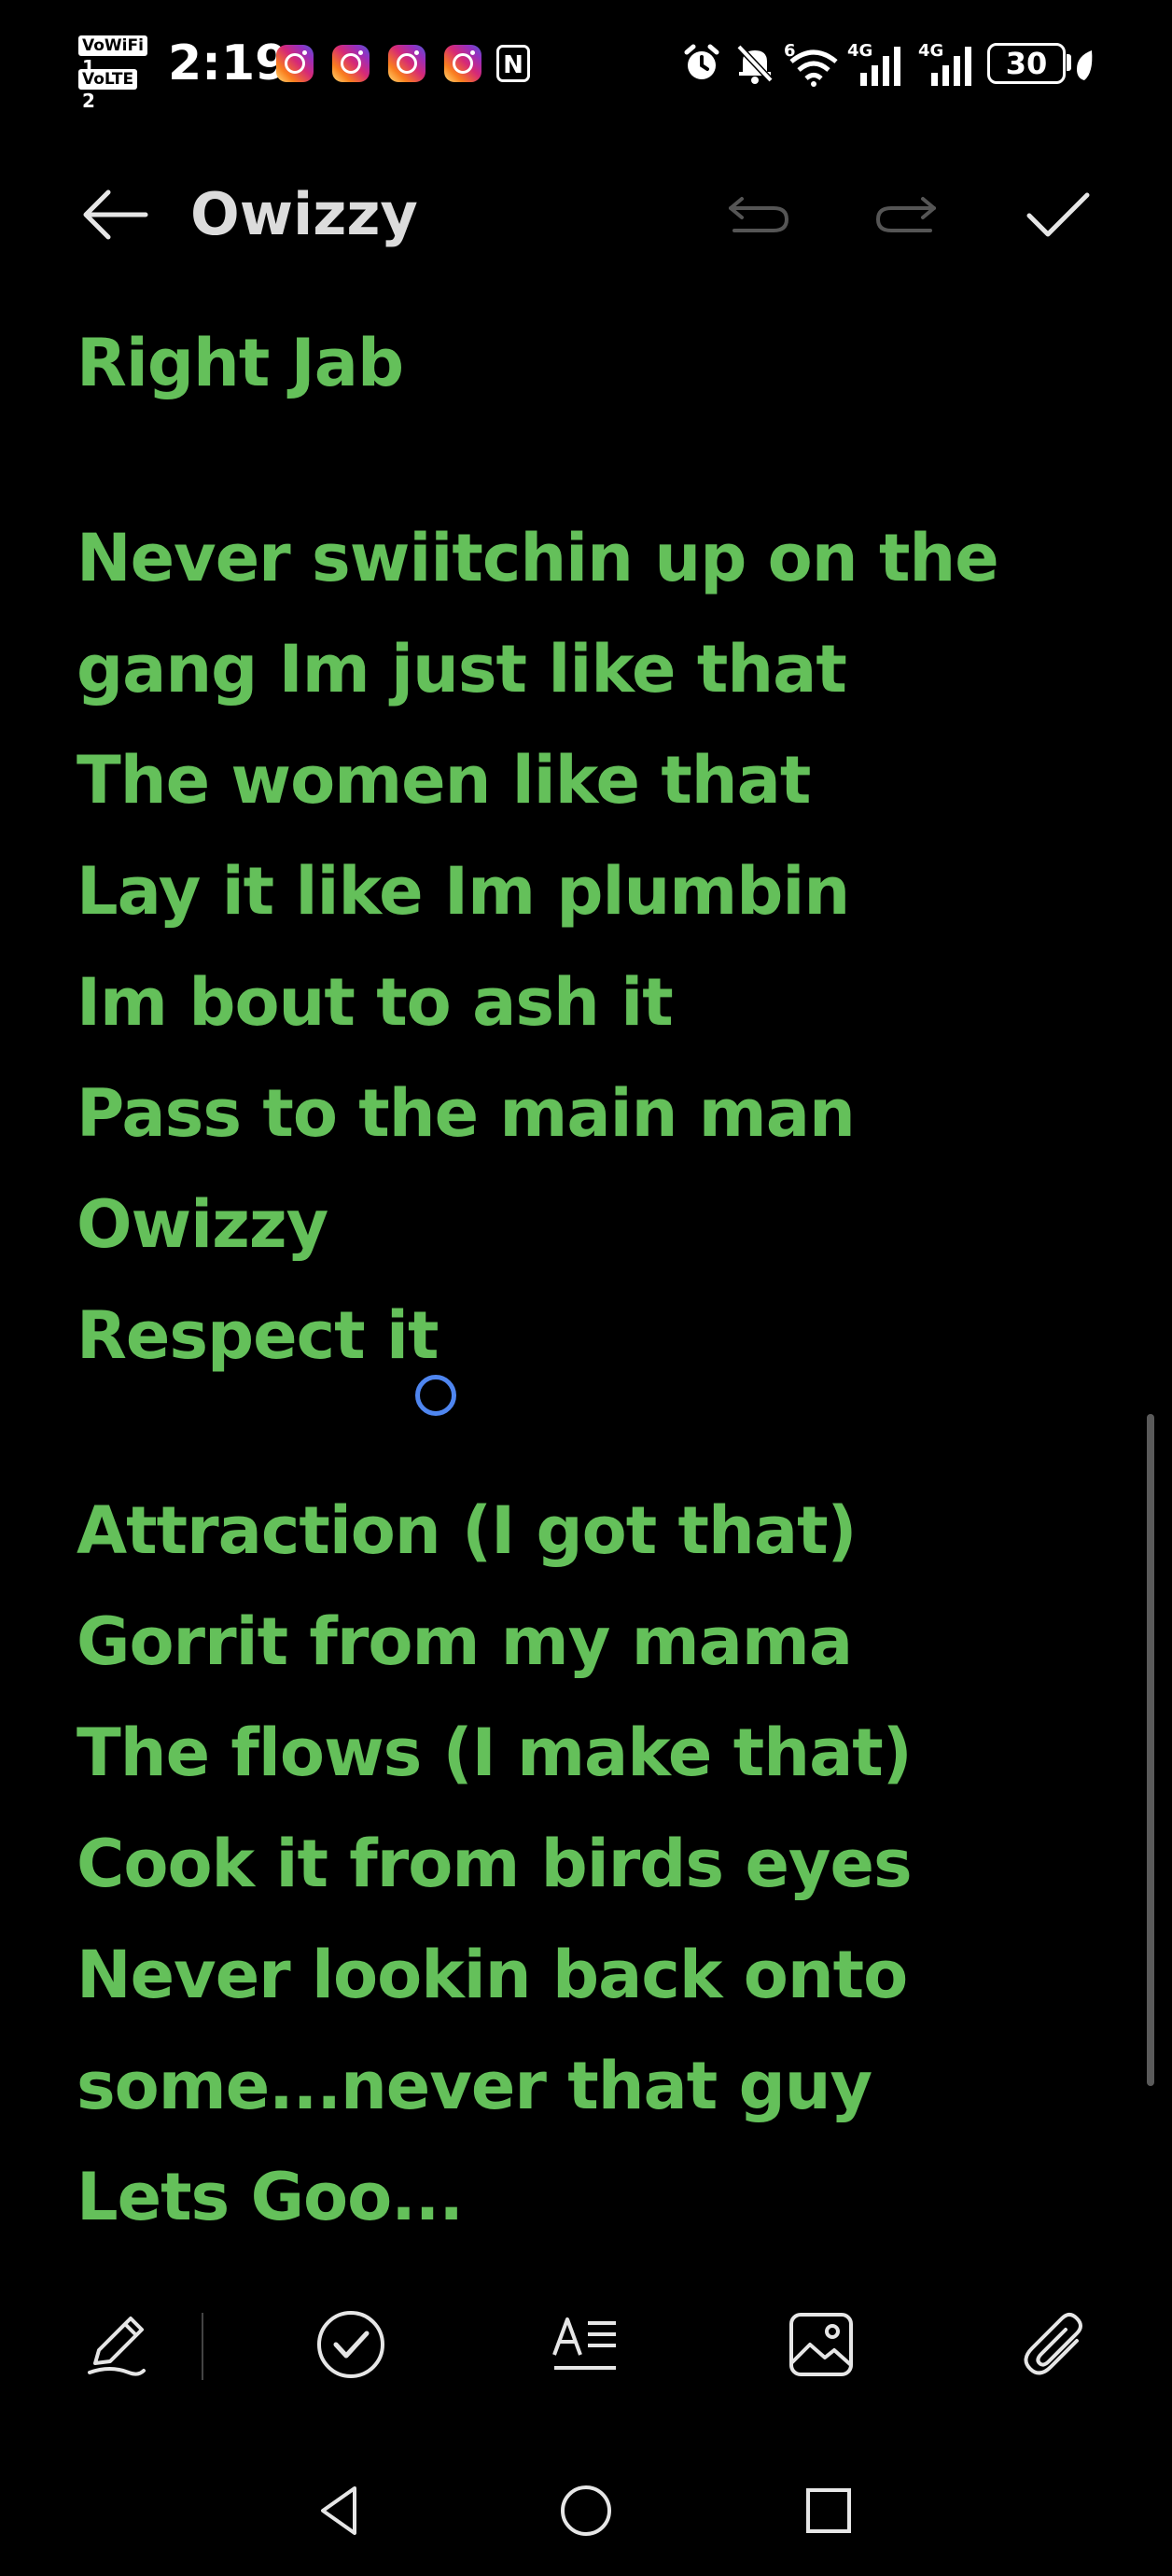 This screenshot has width=1172, height=2576. What do you see at coordinates (513, 63) in the screenshot?
I see `nfc-icon: N` at bounding box center [513, 63].